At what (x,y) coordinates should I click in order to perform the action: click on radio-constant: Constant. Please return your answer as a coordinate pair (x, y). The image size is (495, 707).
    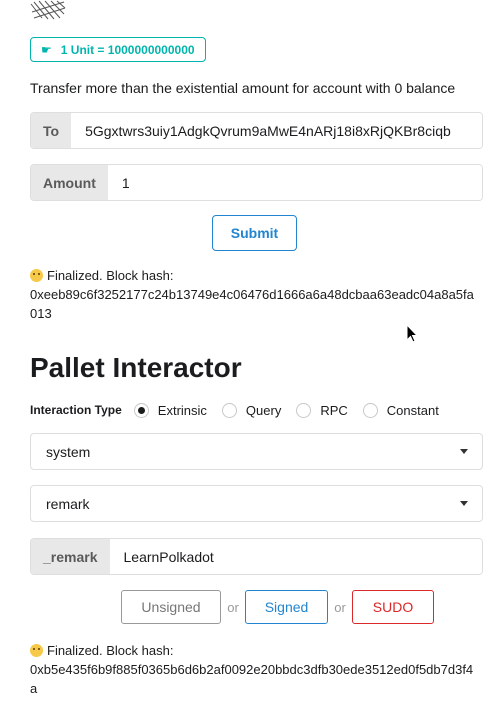
    Looking at the image, I should click on (400, 410).